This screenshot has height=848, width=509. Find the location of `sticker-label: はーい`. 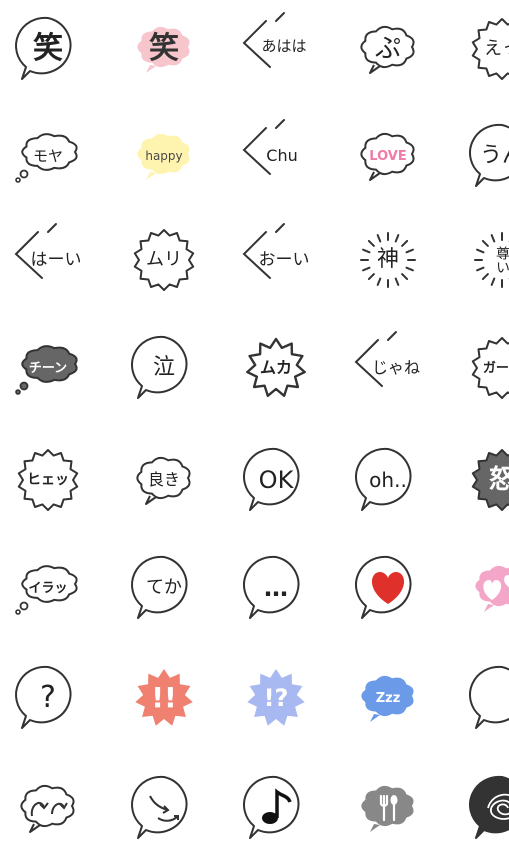

sticker-label: はーい is located at coordinates (56, 259).